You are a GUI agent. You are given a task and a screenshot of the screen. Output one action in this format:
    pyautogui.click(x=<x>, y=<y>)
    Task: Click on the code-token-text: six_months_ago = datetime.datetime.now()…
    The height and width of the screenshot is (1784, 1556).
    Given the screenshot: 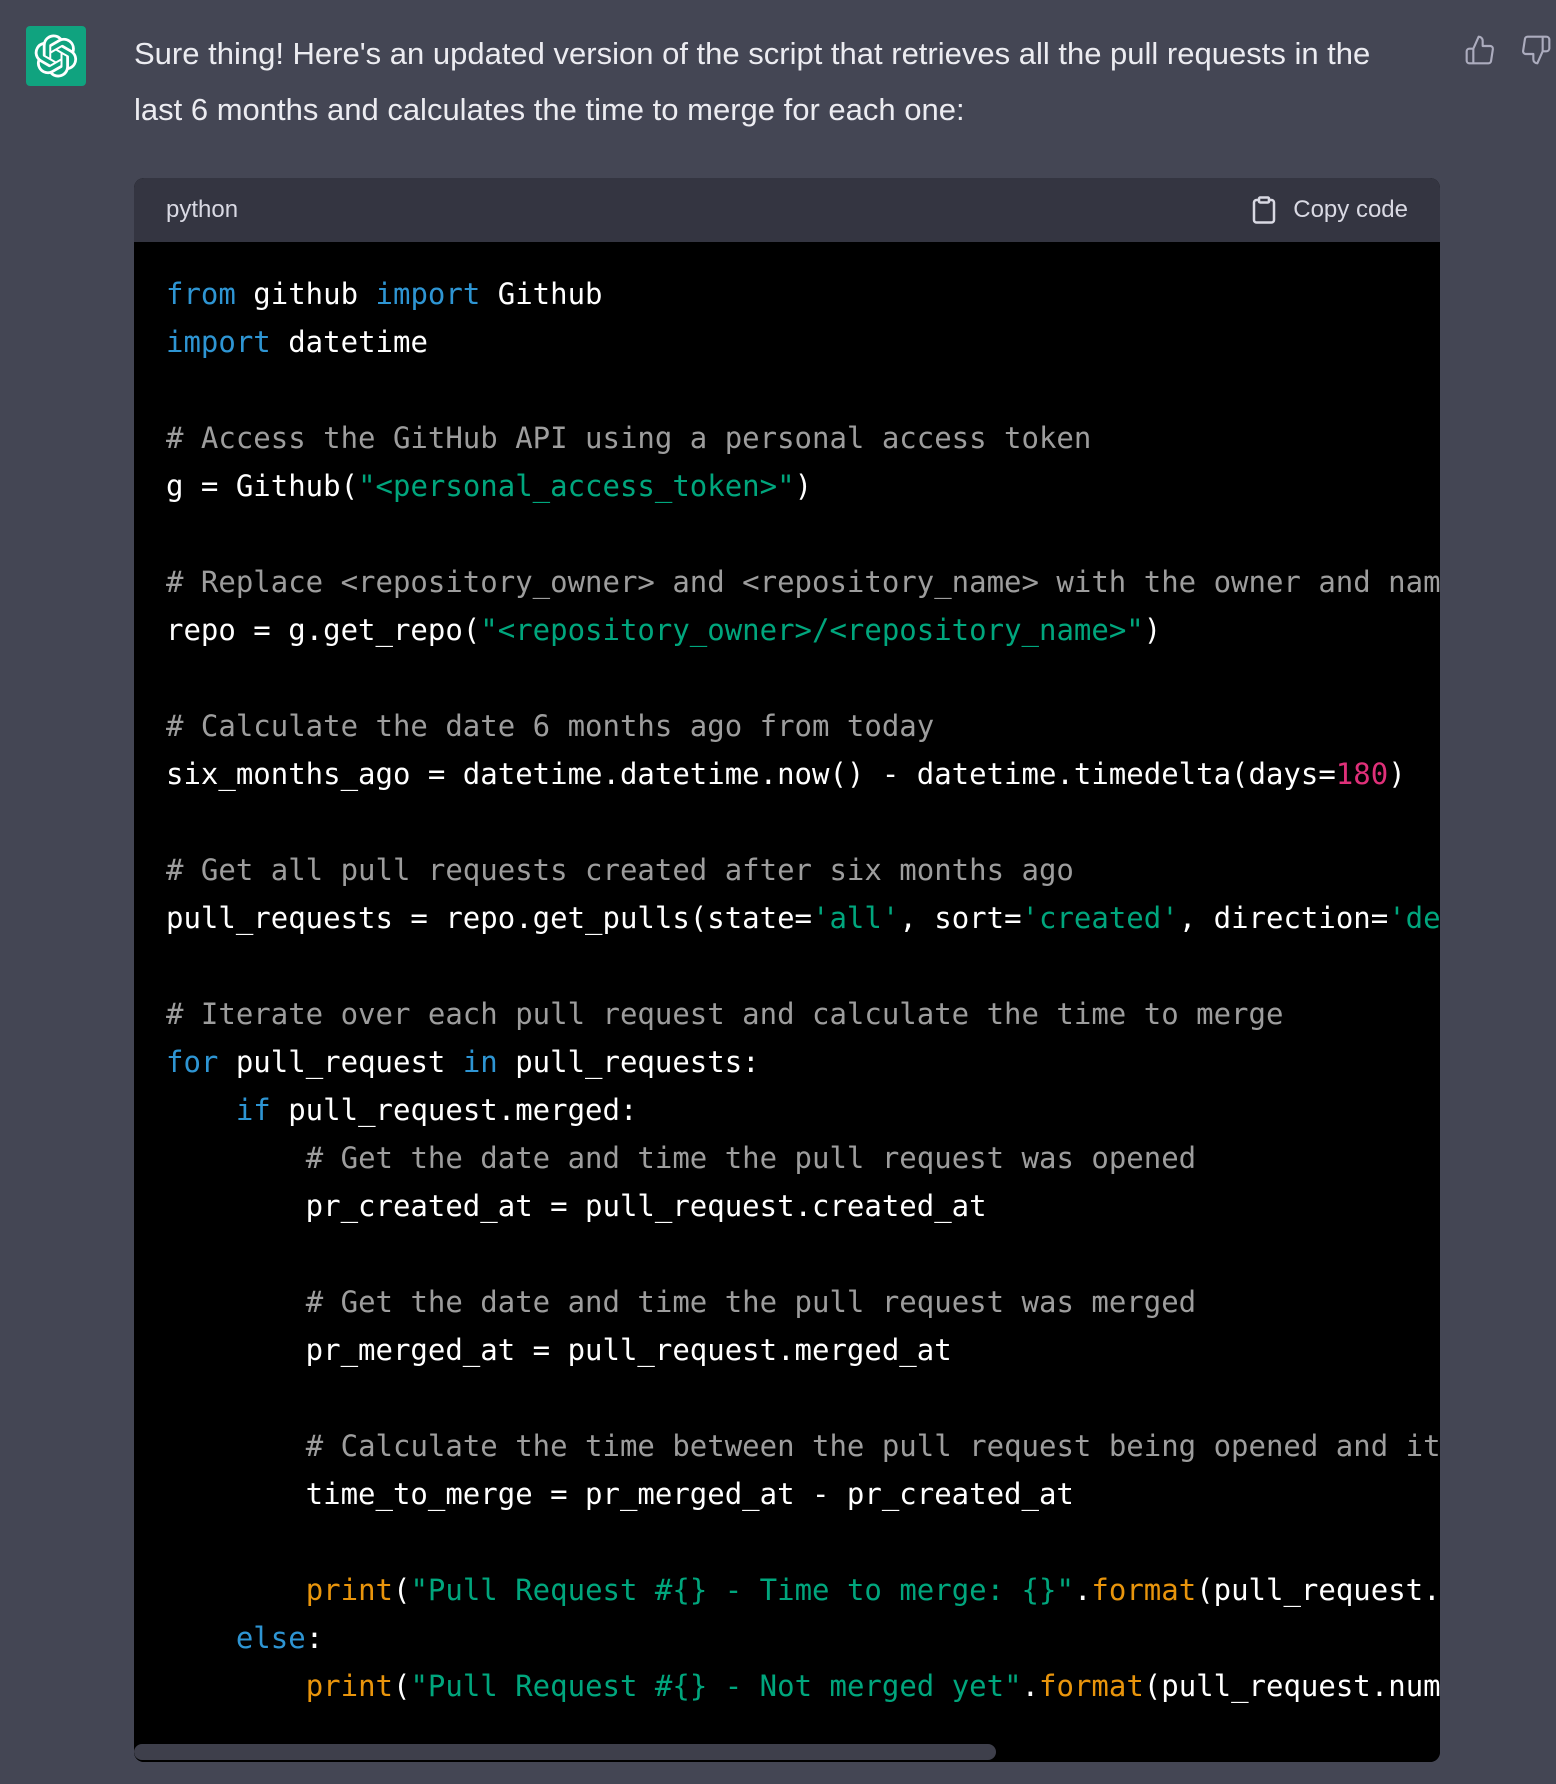 What is the action you would take?
    pyautogui.click(x=751, y=774)
    